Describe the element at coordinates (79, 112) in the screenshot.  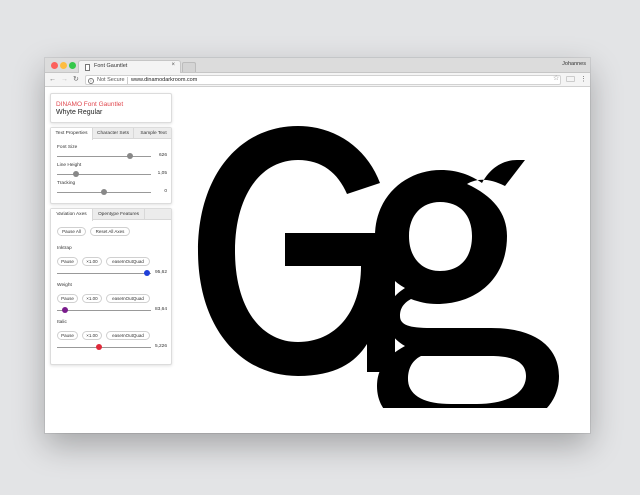
I see `font-name: Whyte Regular` at that location.